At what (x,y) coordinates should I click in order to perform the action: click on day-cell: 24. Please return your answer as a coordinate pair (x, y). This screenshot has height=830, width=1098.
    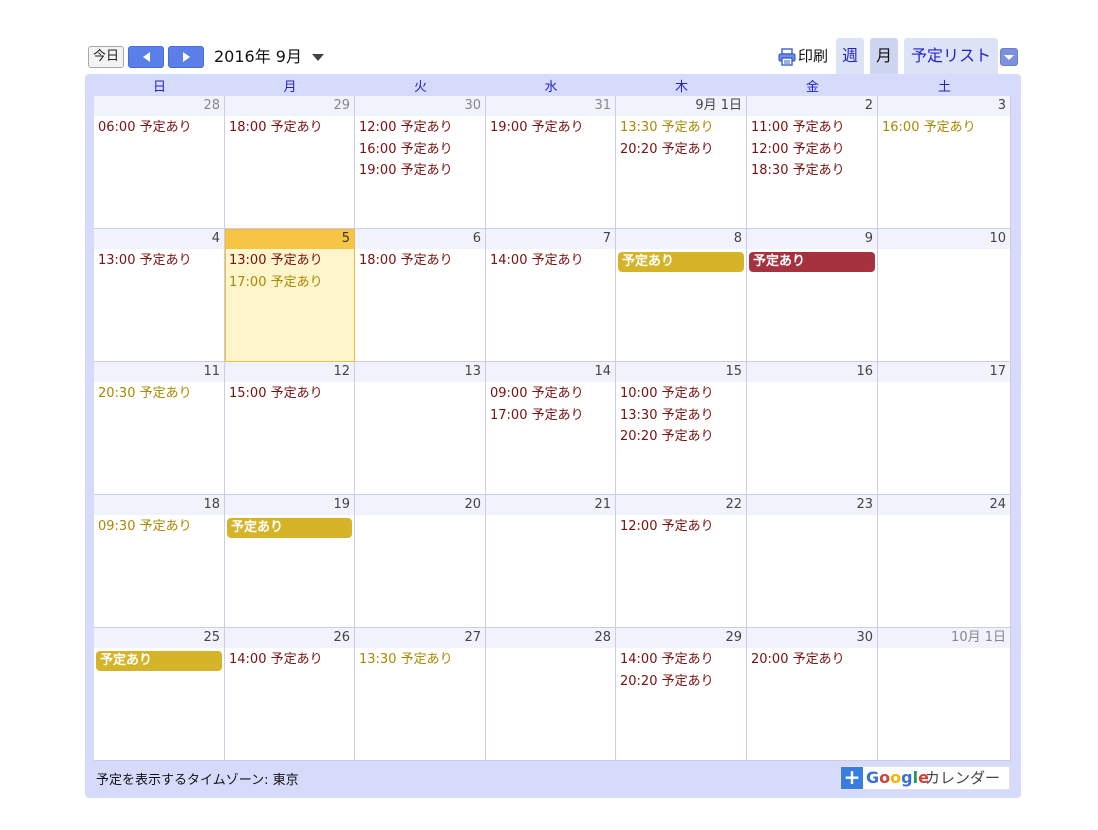
    Looking at the image, I should click on (944, 561).